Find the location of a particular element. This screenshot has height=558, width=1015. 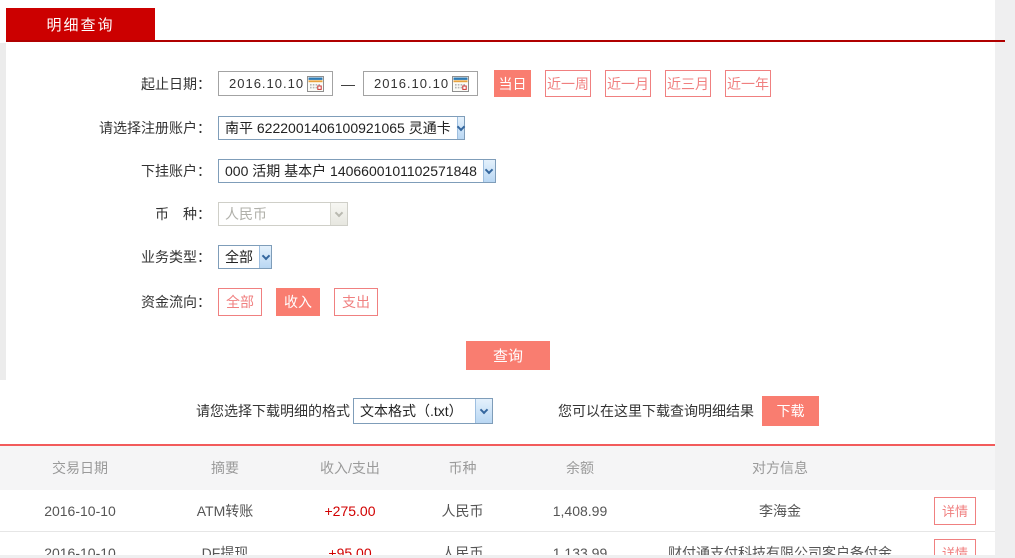

query-button: 查询 is located at coordinates (508, 355).